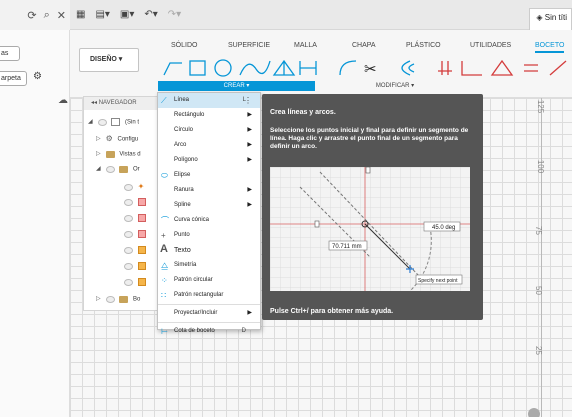  I want to click on menu-item-circular-pattern: ⁘ Patrón circular, so click(209, 280).